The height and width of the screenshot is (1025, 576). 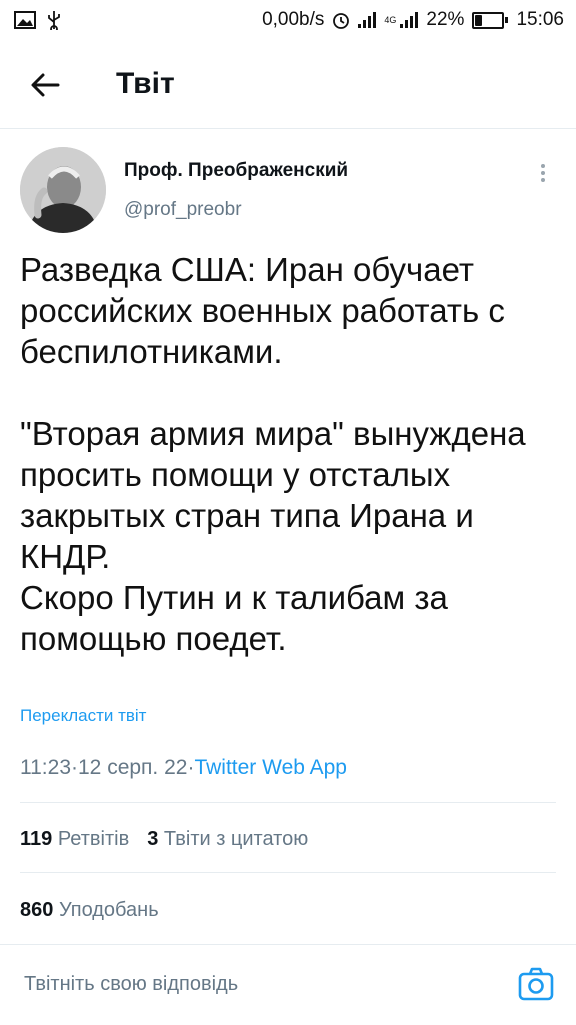 I want to click on image-icon, so click(x=25, y=20).